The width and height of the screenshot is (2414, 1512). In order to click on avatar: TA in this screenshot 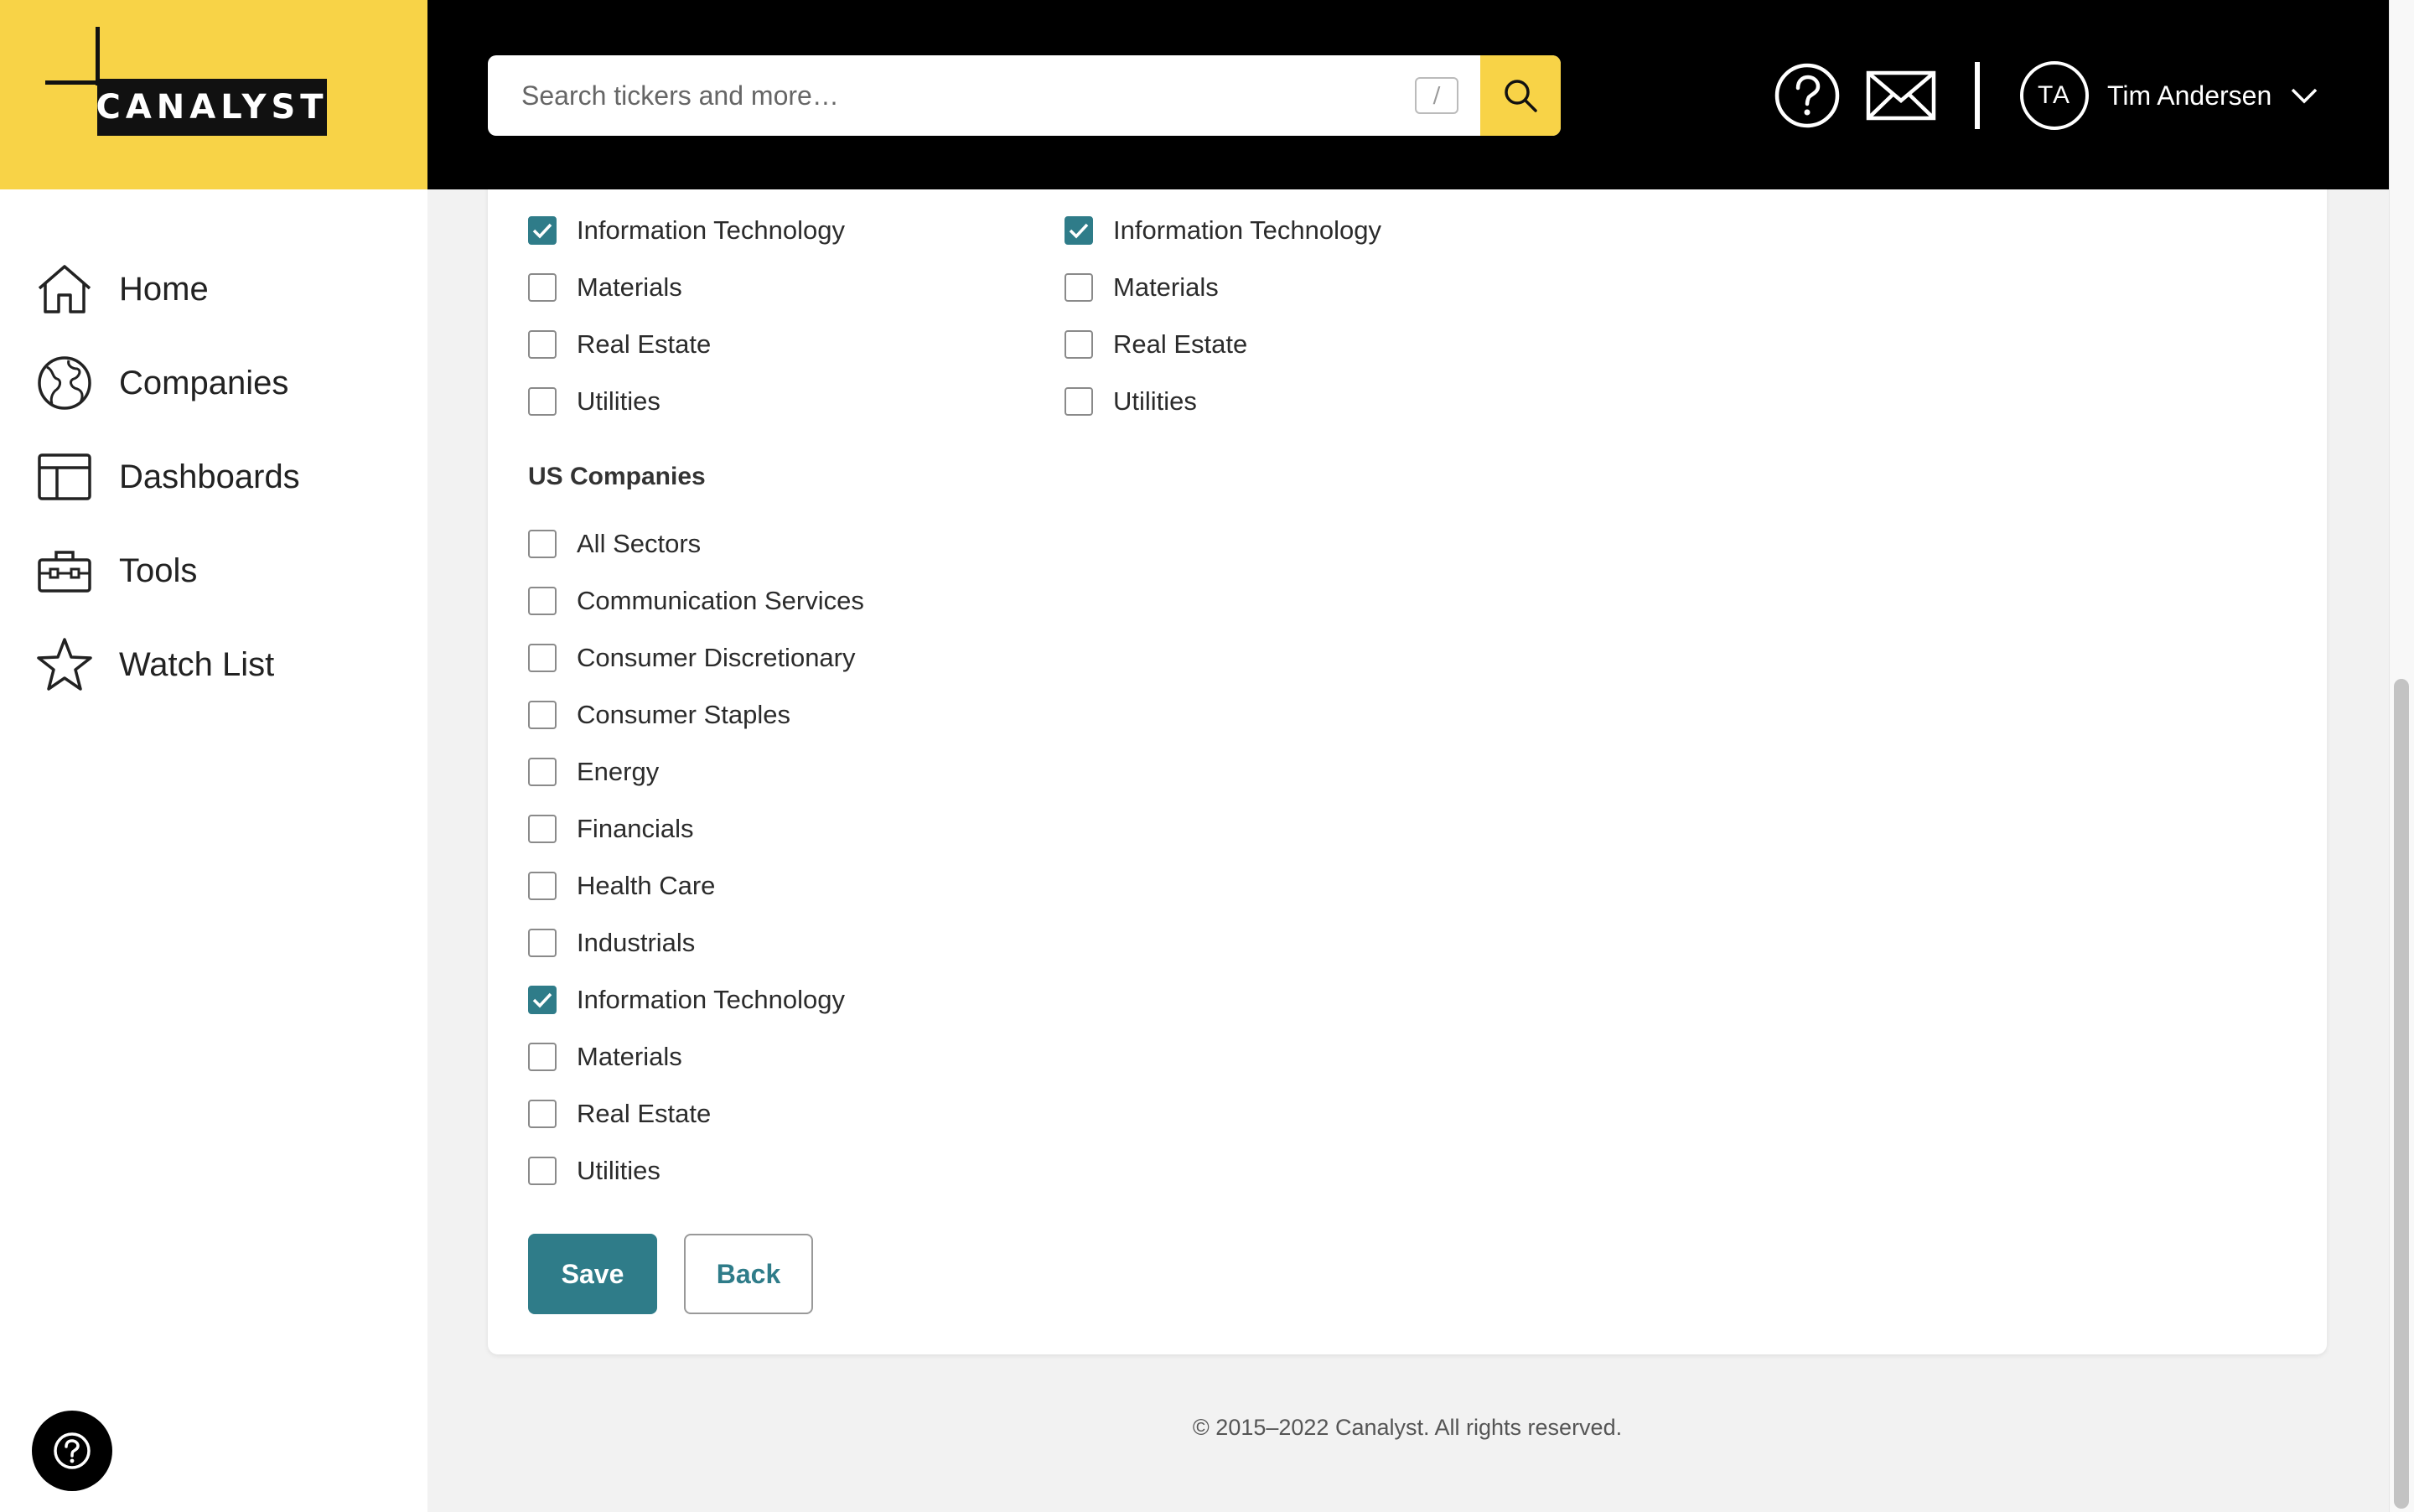, I will do `click(2054, 95)`.